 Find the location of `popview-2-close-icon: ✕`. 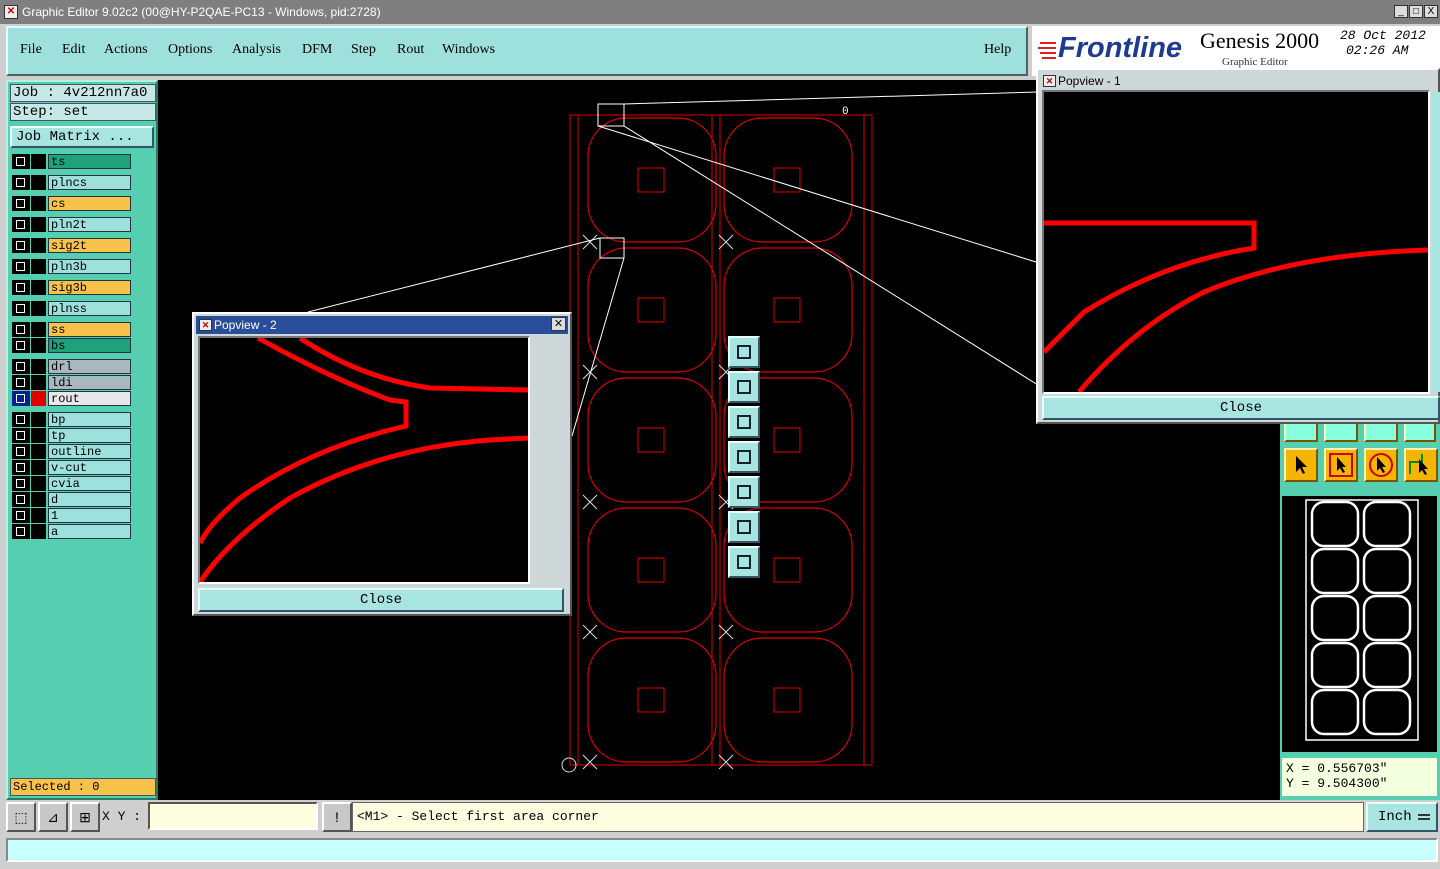

popview-2-close-icon: ✕ is located at coordinates (558, 324).